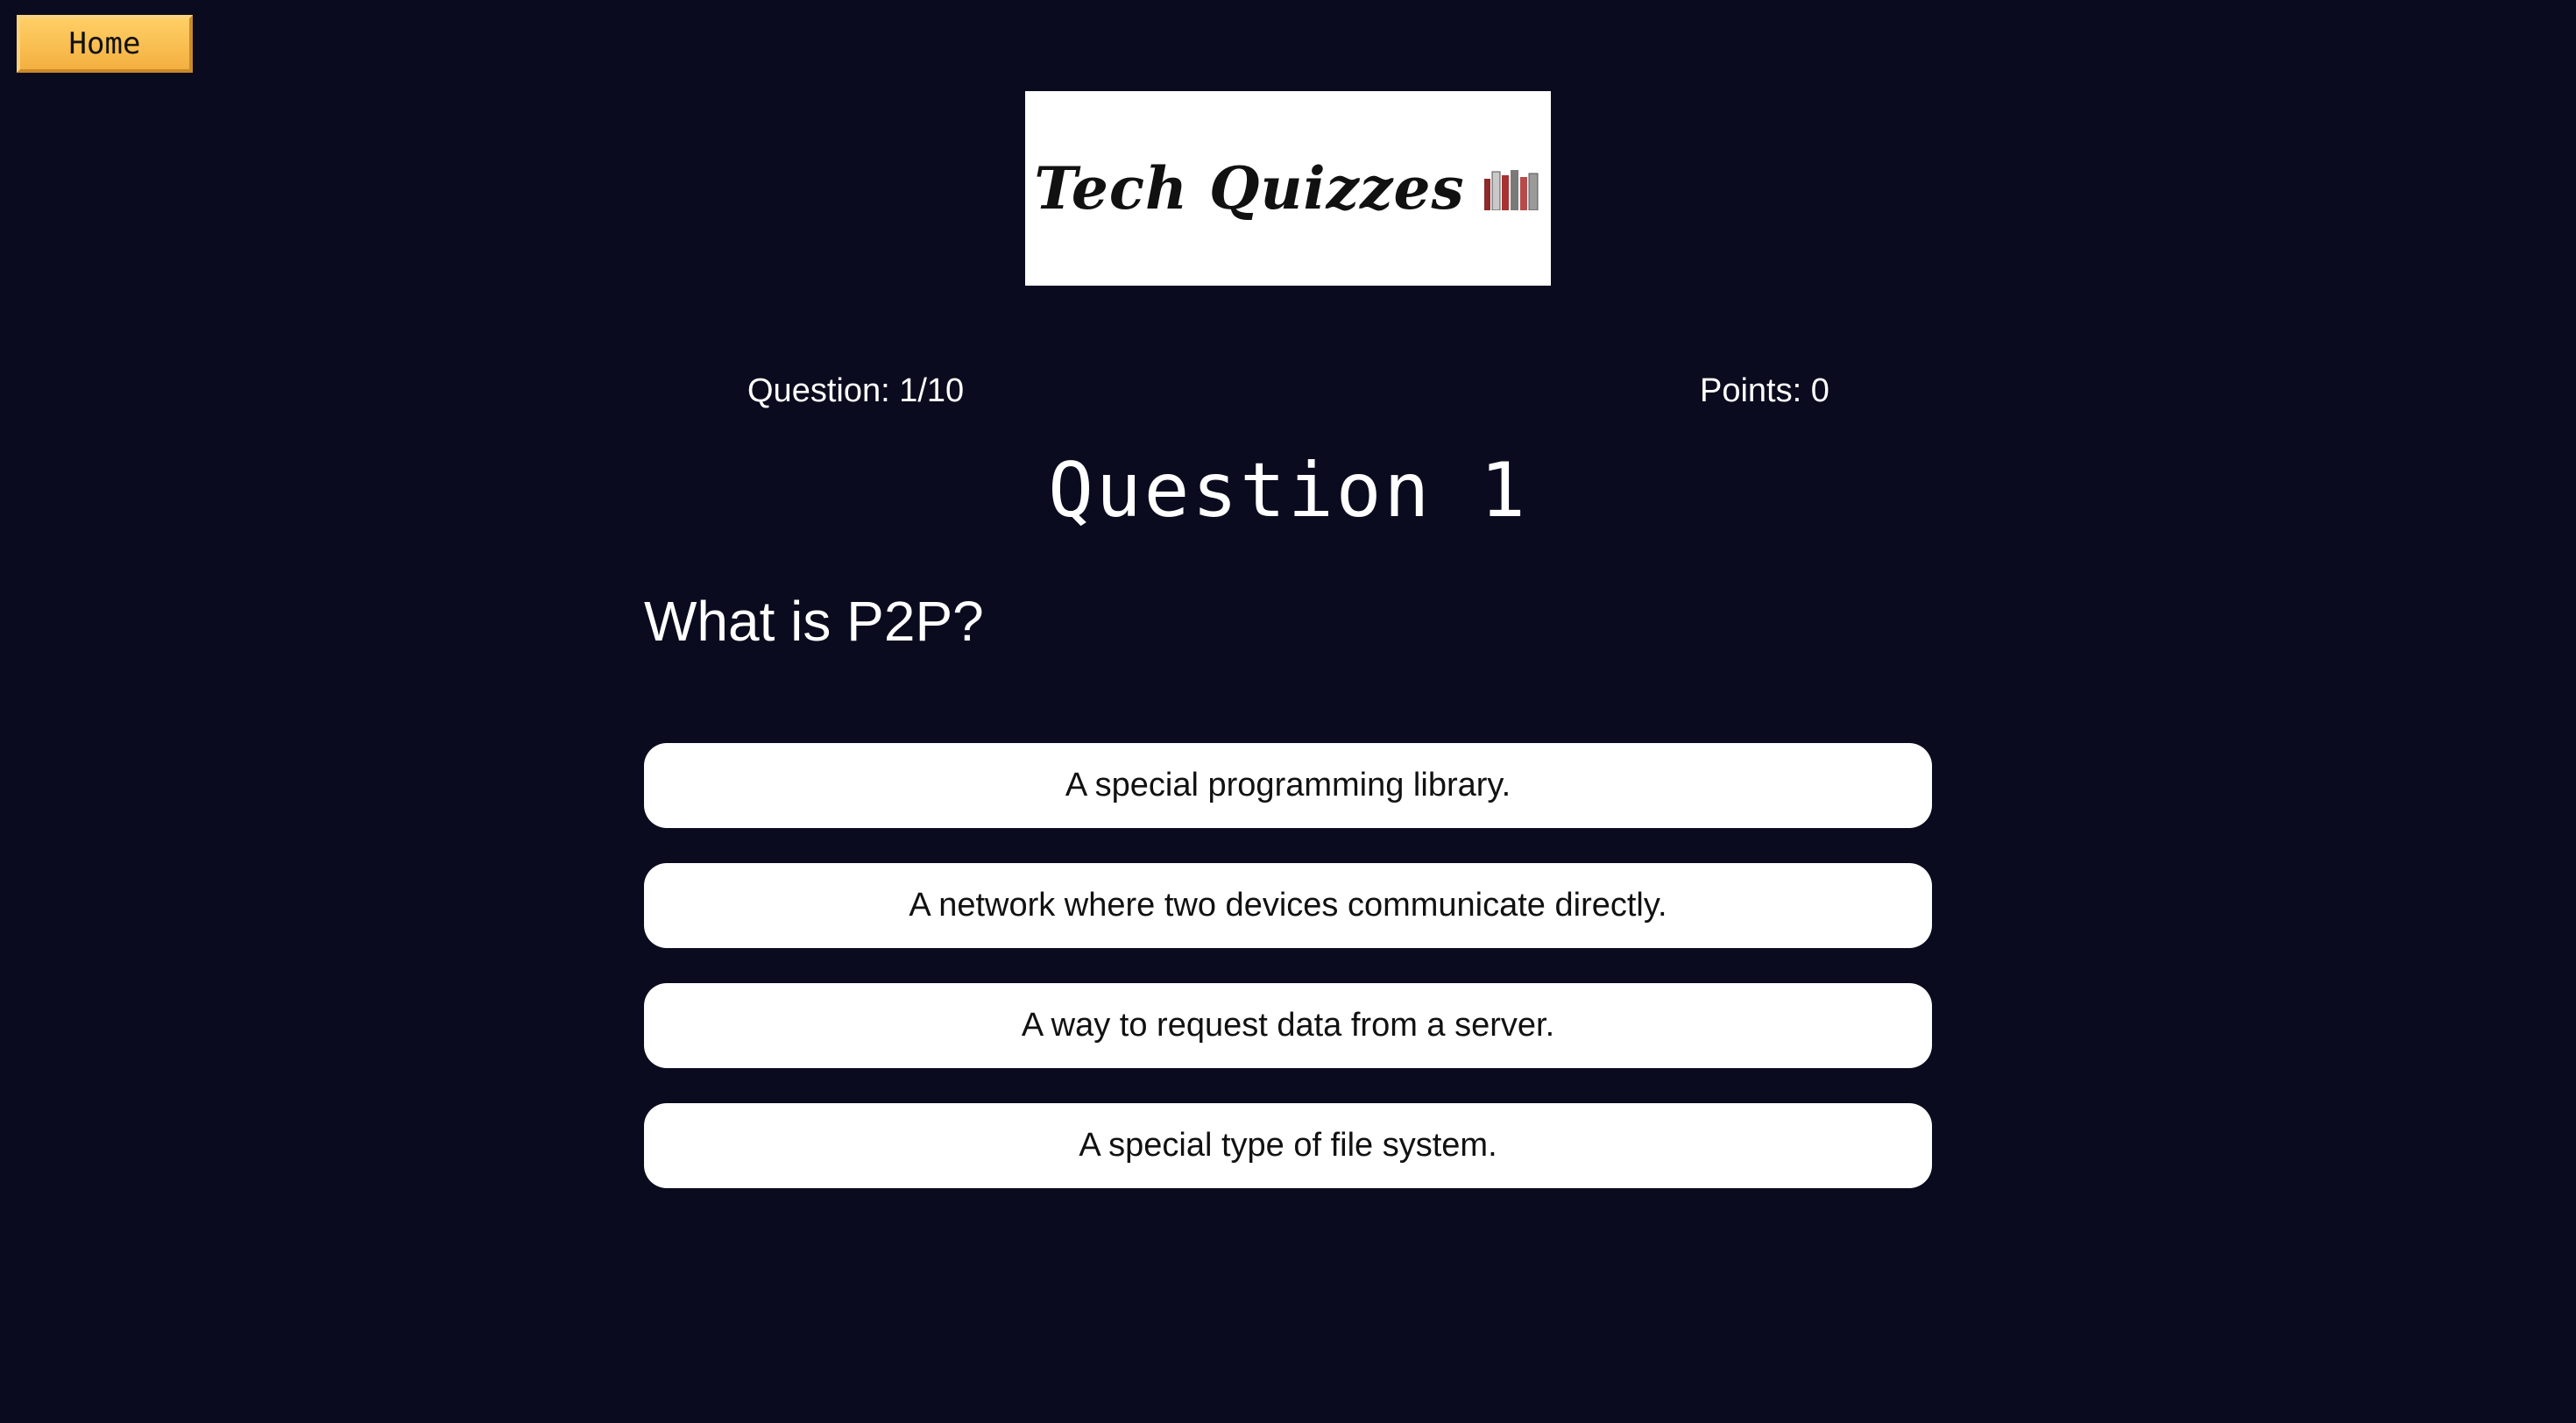 This screenshot has width=2576, height=1423. Describe the element at coordinates (1288, 1145) in the screenshot. I see `answer-option-4: A special type of file system.` at that location.